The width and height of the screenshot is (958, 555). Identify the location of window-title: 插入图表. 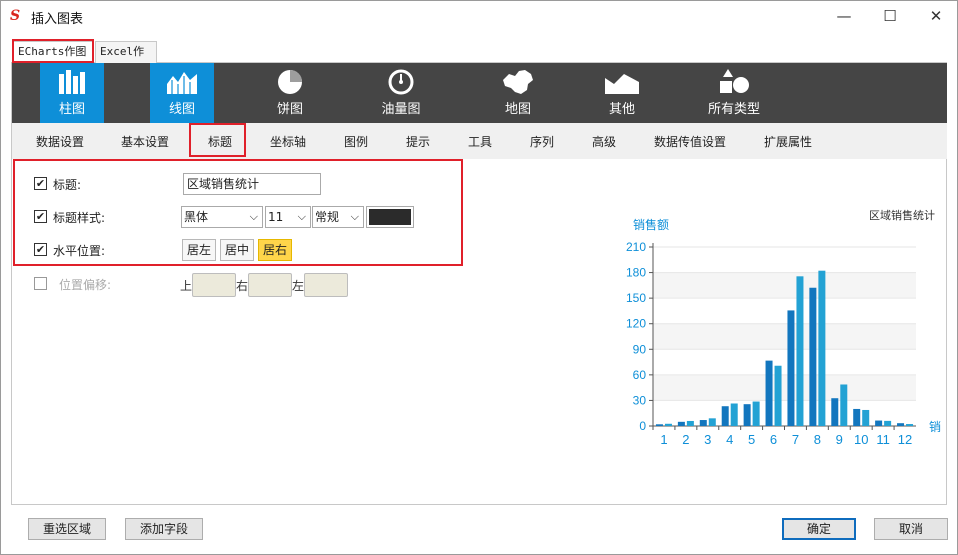
(57, 19).